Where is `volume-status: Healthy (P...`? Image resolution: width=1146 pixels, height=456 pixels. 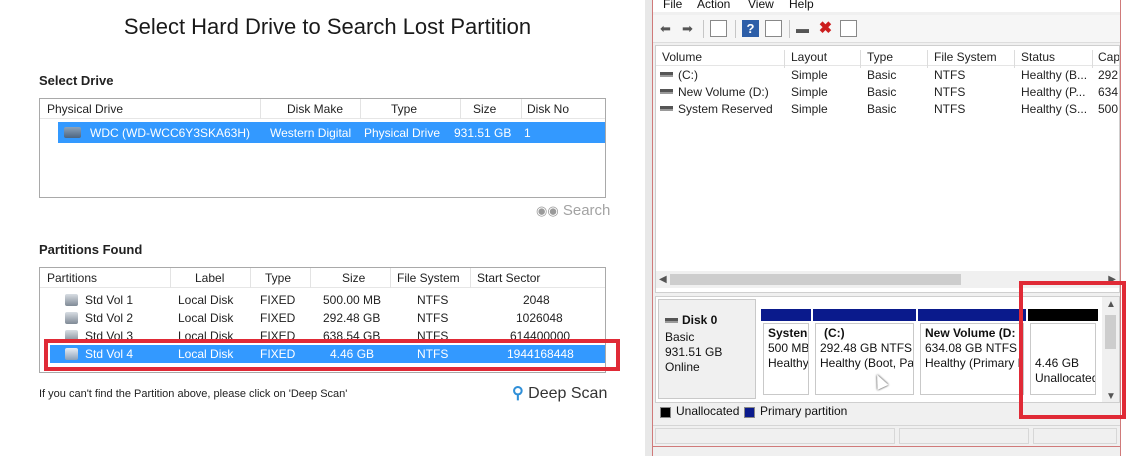
volume-status: Healthy (P... is located at coordinates (1053, 92).